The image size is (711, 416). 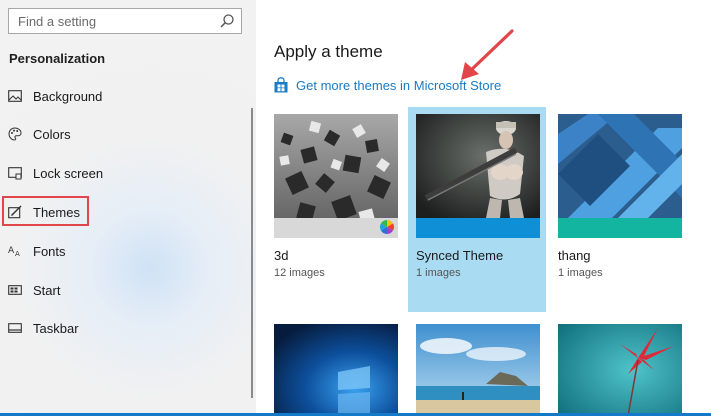 I want to click on theme-thumbnail-windows, so click(x=336, y=370).